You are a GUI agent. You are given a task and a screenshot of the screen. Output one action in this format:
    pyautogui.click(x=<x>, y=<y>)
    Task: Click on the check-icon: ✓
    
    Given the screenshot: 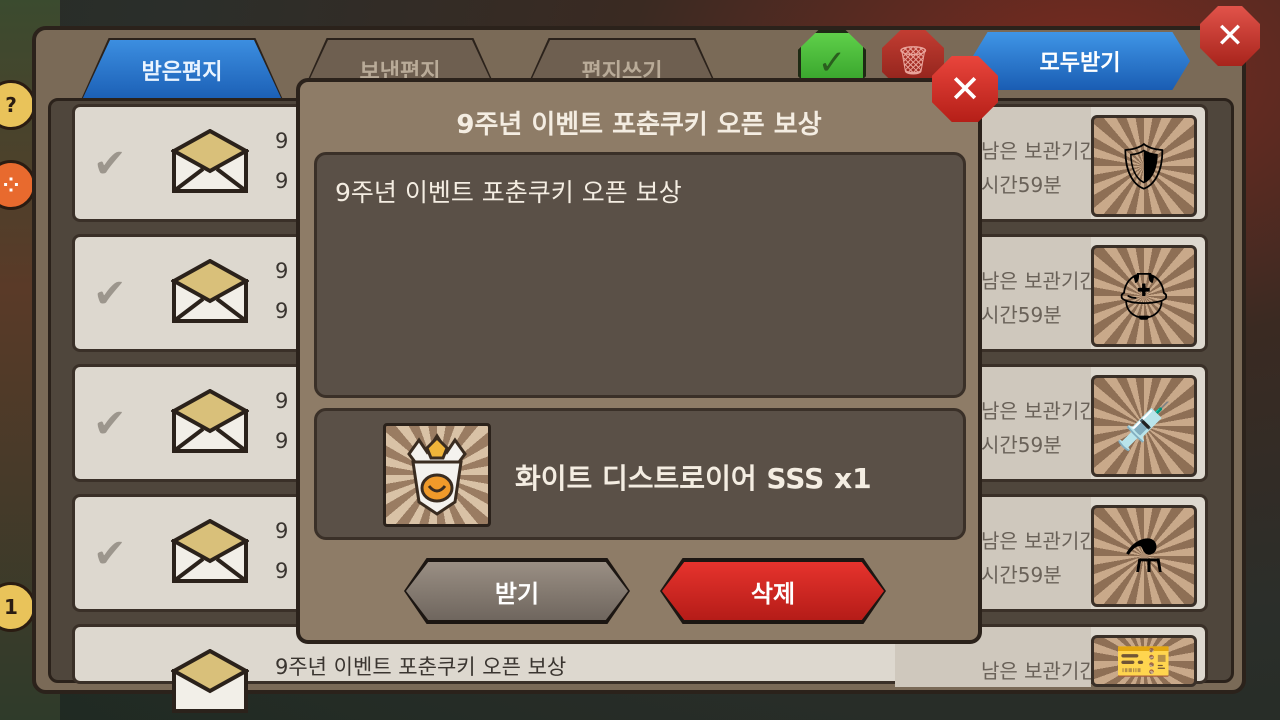 What is the action you would take?
    pyautogui.click(x=832, y=63)
    